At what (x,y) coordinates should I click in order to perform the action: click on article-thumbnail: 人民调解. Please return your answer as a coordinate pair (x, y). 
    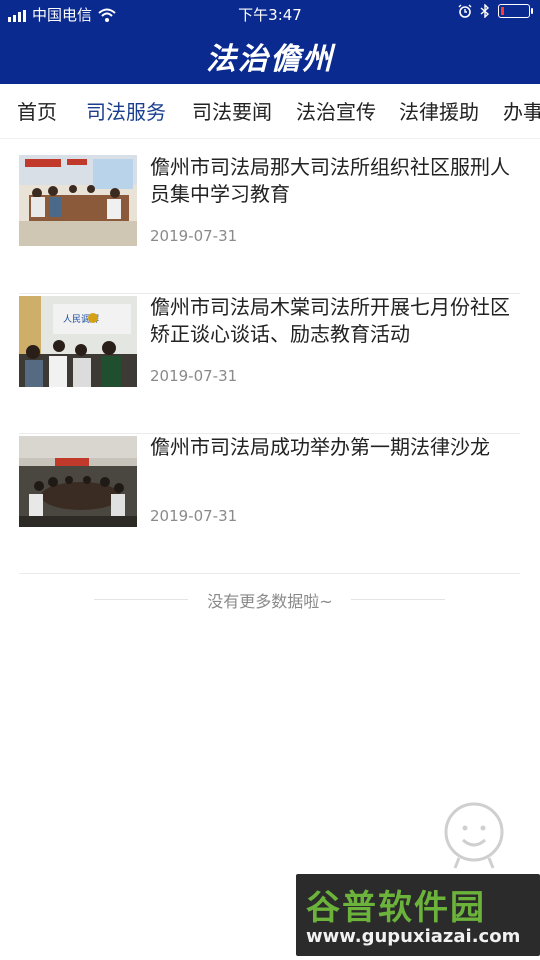
    Looking at the image, I should click on (78, 341).